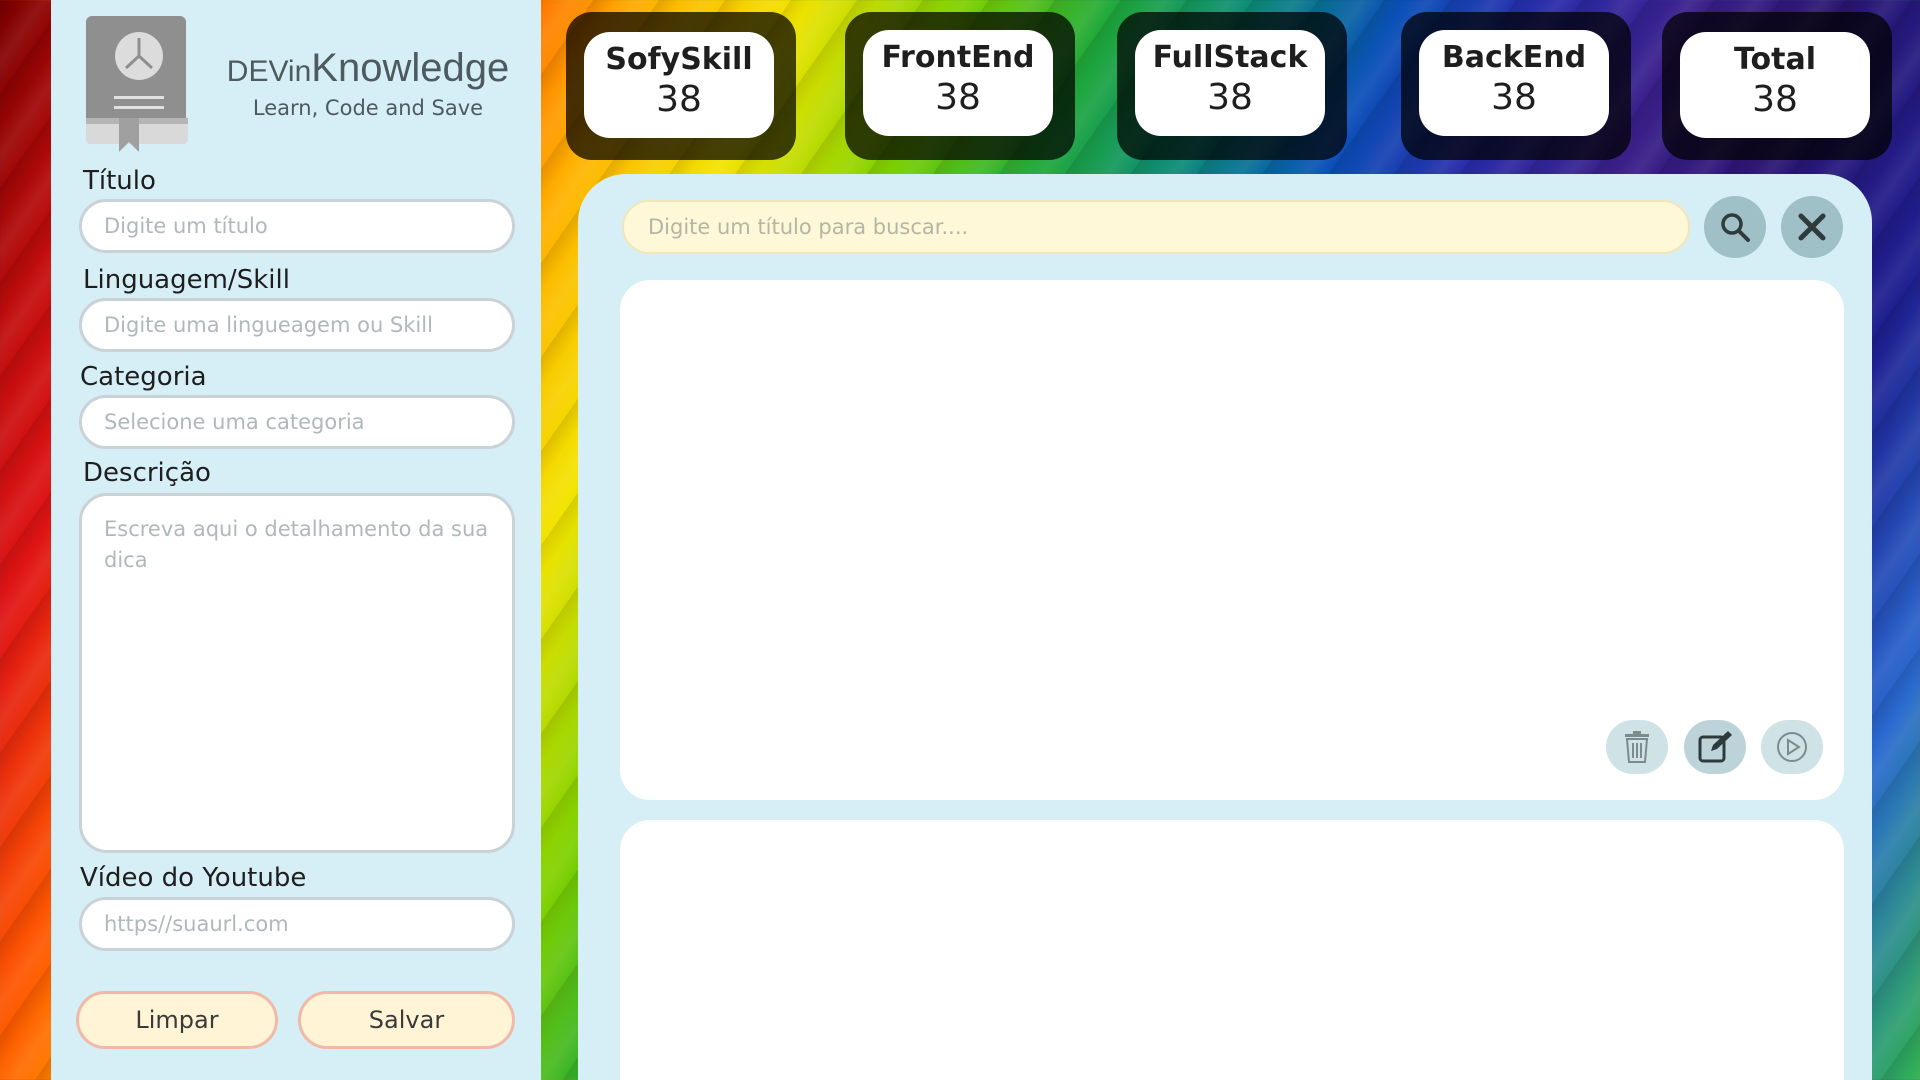 This screenshot has height=1080, width=1920. Describe the element at coordinates (297, 226) in the screenshot. I see `titulo-input: Digite um título` at that location.